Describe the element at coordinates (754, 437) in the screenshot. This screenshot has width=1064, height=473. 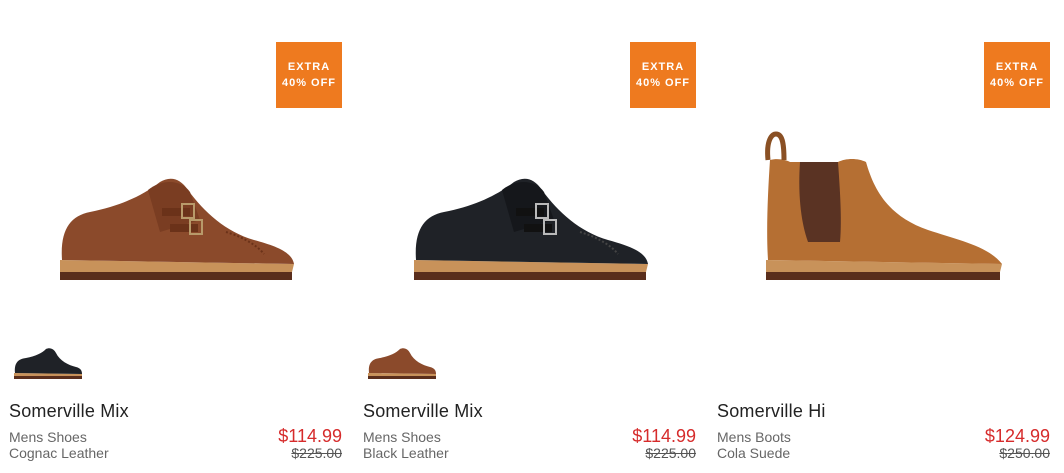
I see `product-category: Mens Boots` at that location.